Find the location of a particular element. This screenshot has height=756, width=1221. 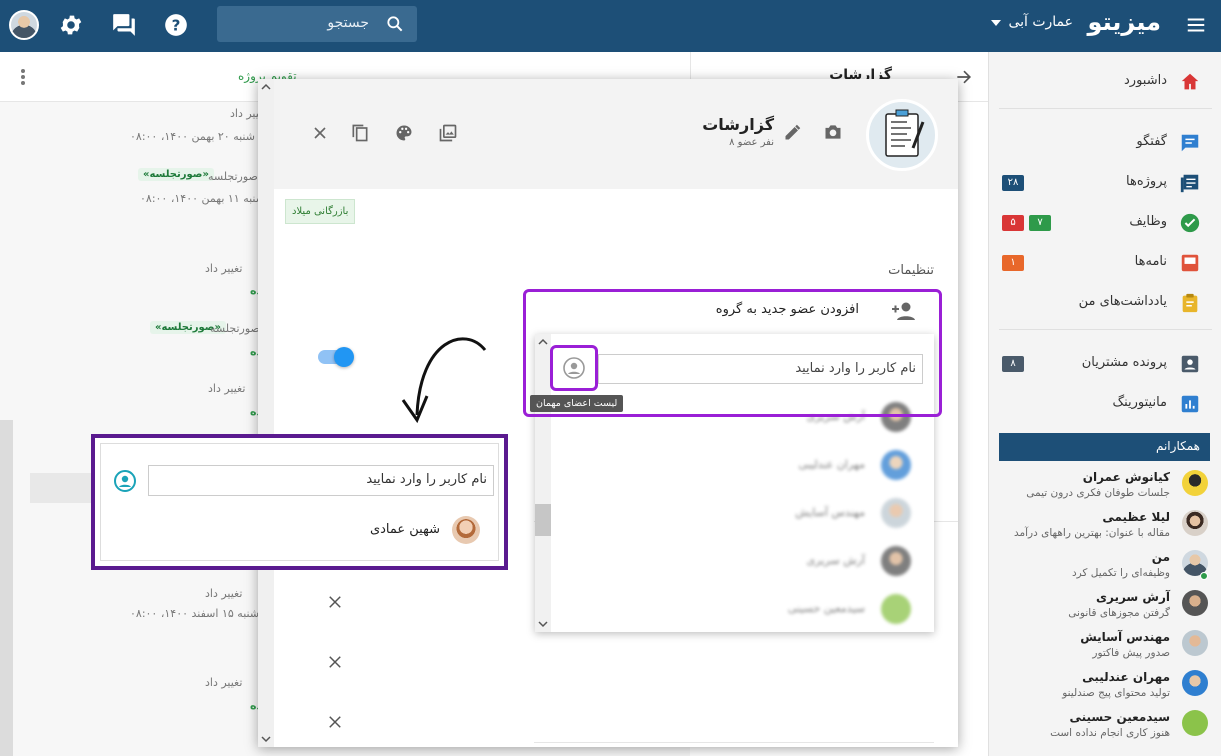

projects-icon is located at coordinates (1190, 183).